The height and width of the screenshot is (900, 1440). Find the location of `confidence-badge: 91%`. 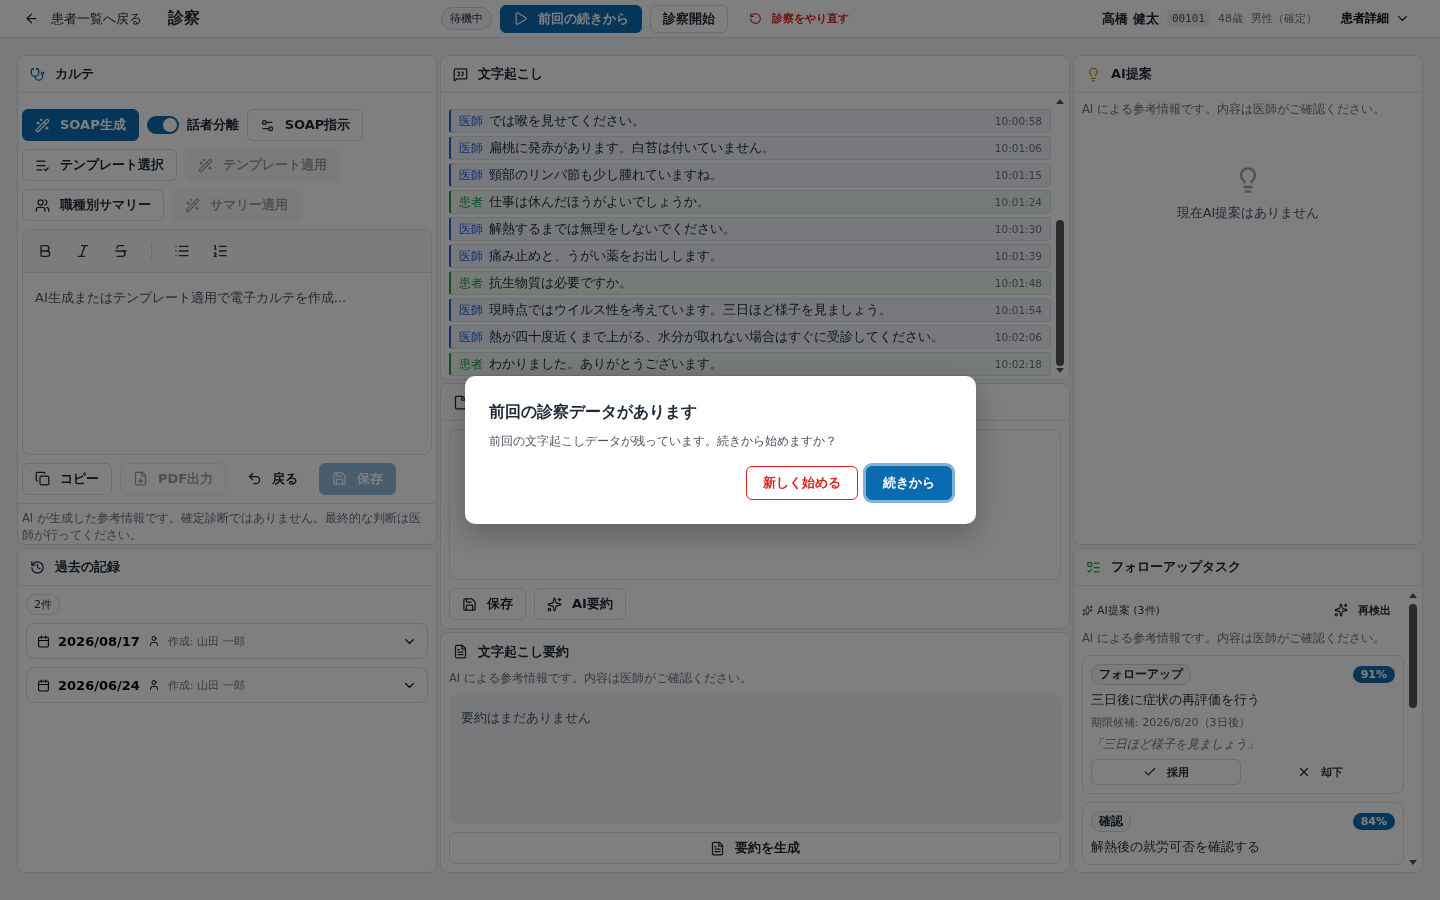

confidence-badge: 91% is located at coordinates (1373, 675).